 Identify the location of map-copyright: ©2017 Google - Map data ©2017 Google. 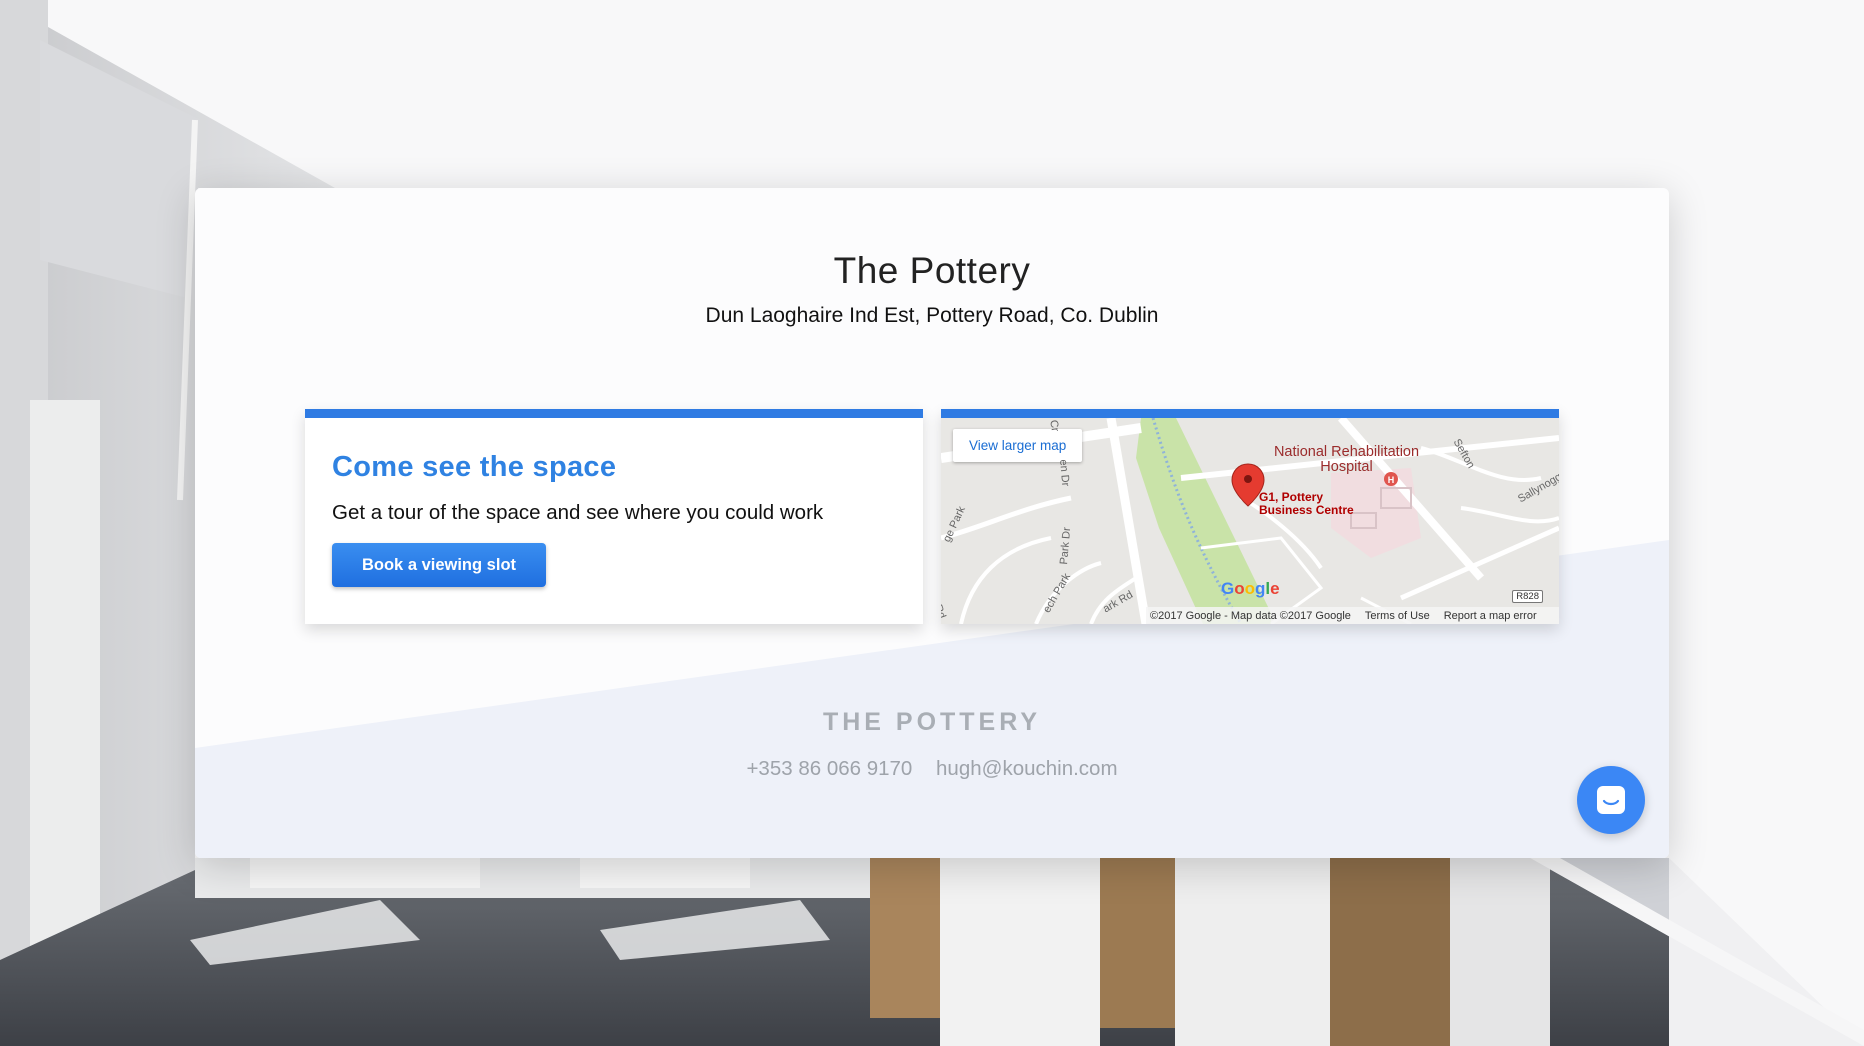
(1250, 615).